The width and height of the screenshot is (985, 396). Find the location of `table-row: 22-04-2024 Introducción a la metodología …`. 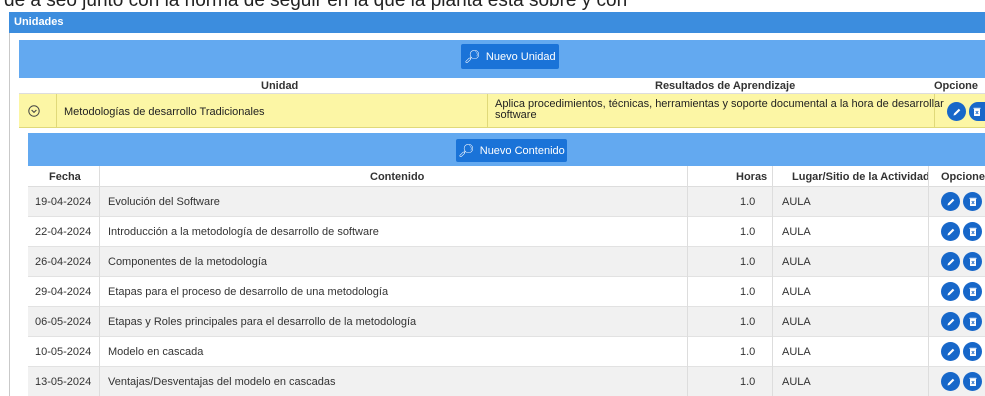

table-row: 22-04-2024 Introducción a la metodología … is located at coordinates (506, 232).